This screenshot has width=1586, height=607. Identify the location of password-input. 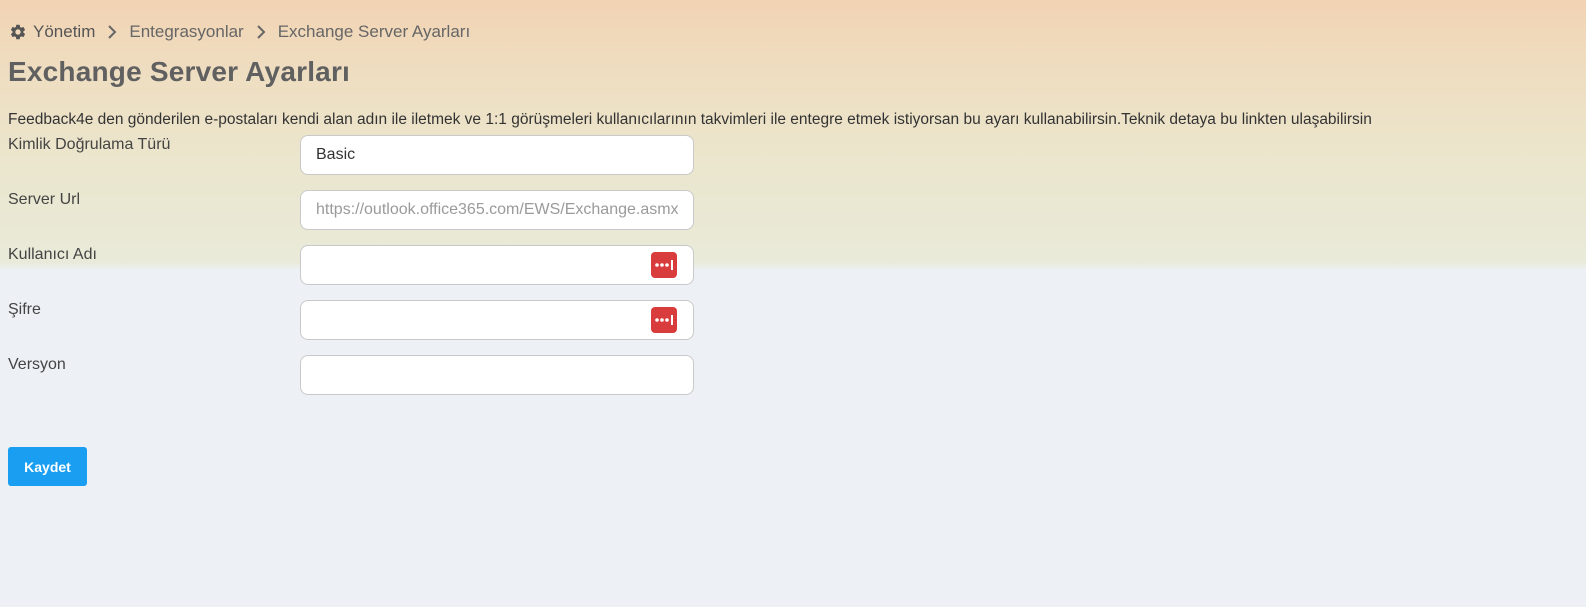
(497, 320).